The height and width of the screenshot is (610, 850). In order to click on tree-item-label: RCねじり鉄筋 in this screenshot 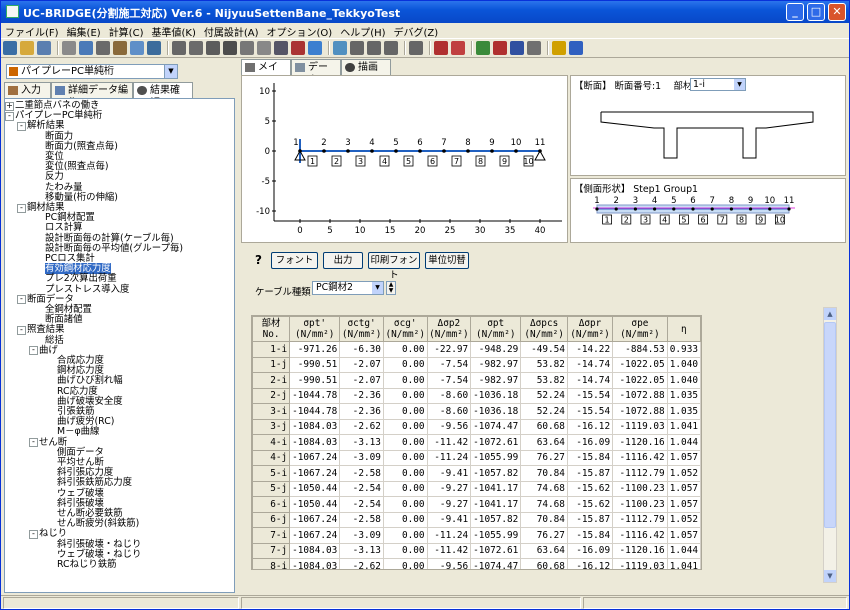, I will do `click(87, 564)`.